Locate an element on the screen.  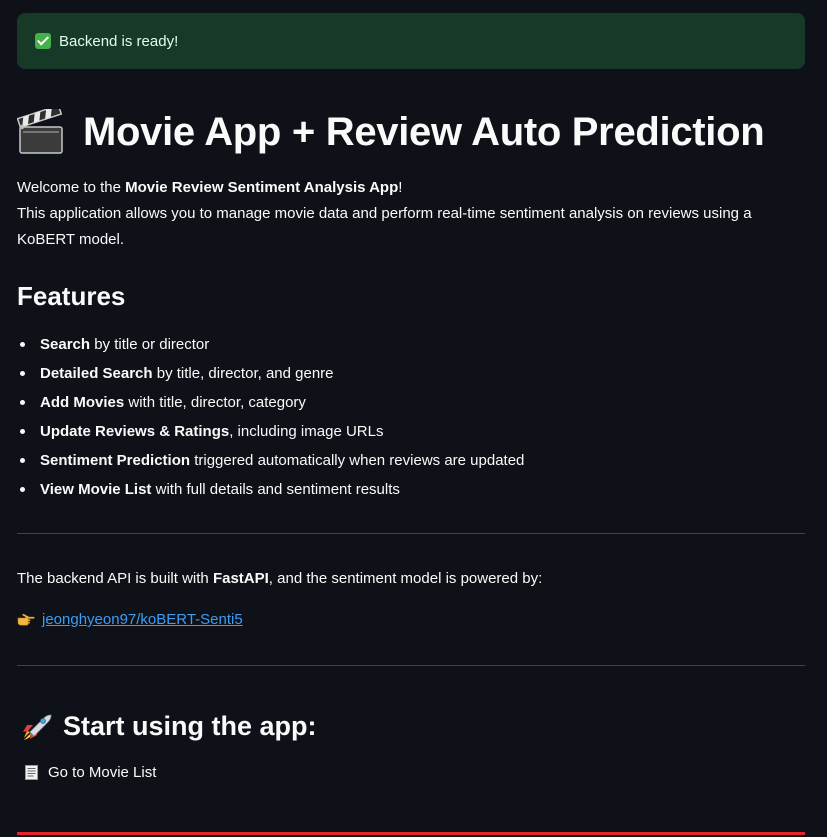
success-alert: Backend is ready! is located at coordinates (411, 41).